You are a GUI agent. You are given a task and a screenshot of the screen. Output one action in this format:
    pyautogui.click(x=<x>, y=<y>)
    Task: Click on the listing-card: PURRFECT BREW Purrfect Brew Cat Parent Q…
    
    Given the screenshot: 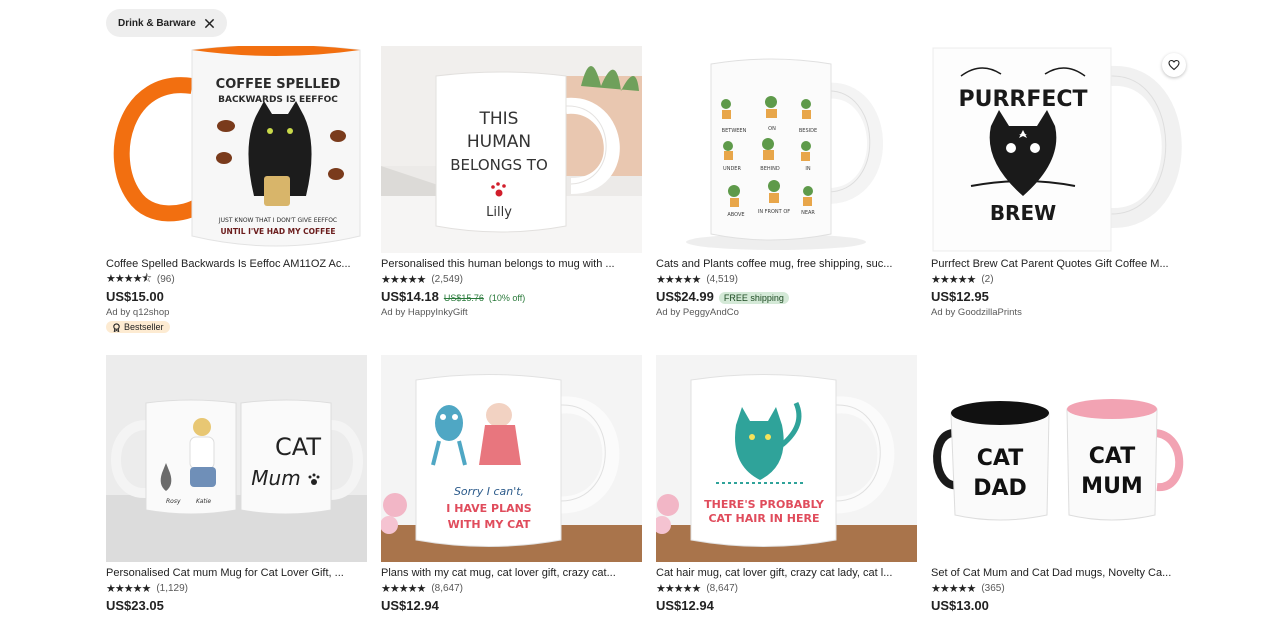 What is the action you would take?
    pyautogui.click(x=1061, y=200)
    